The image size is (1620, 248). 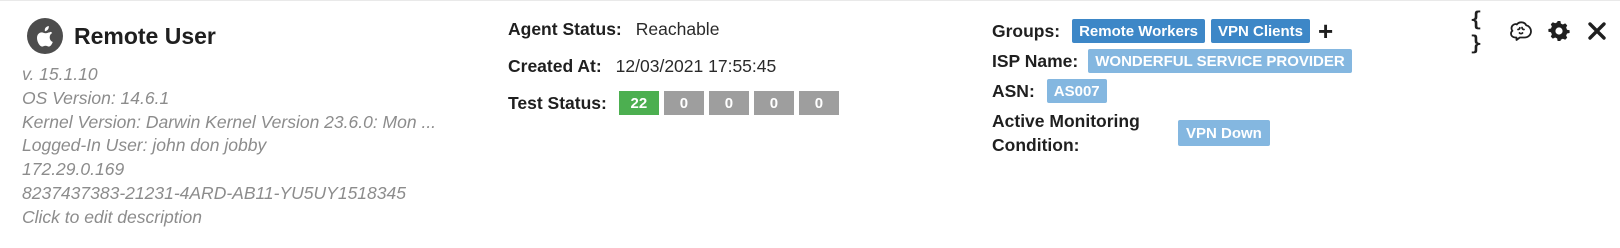 What do you see at coordinates (1483, 31) in the screenshot?
I see `json-icon: { }` at bounding box center [1483, 31].